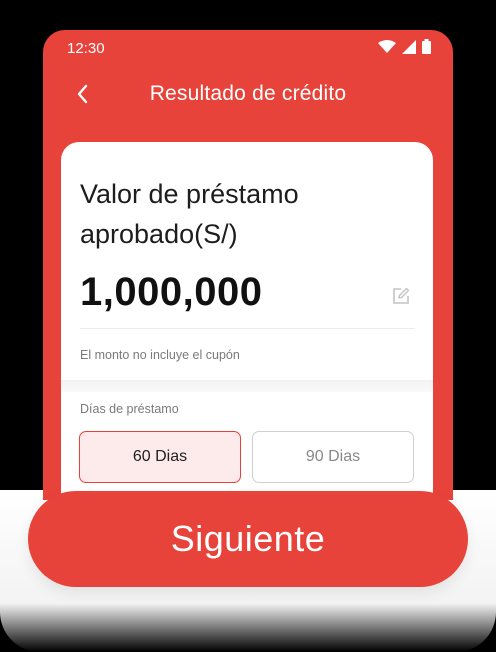  What do you see at coordinates (387, 46) in the screenshot?
I see `wifi-icon` at bounding box center [387, 46].